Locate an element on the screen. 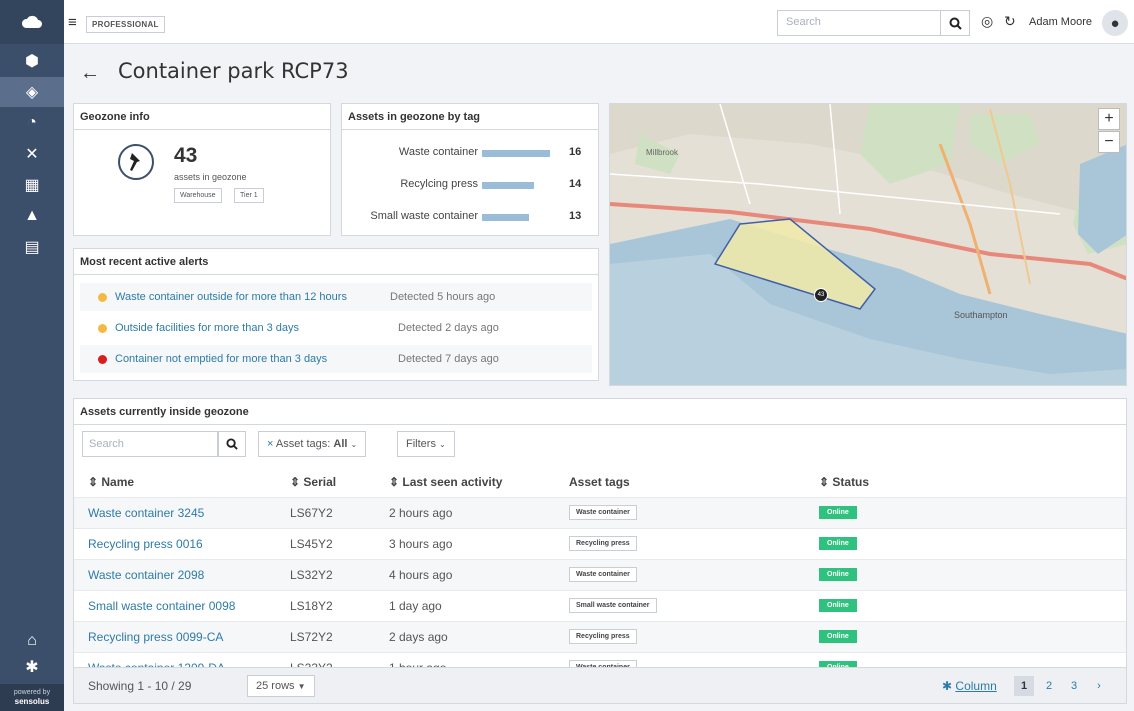 The image size is (1134, 711). tag-value: 14 is located at coordinates (575, 184).